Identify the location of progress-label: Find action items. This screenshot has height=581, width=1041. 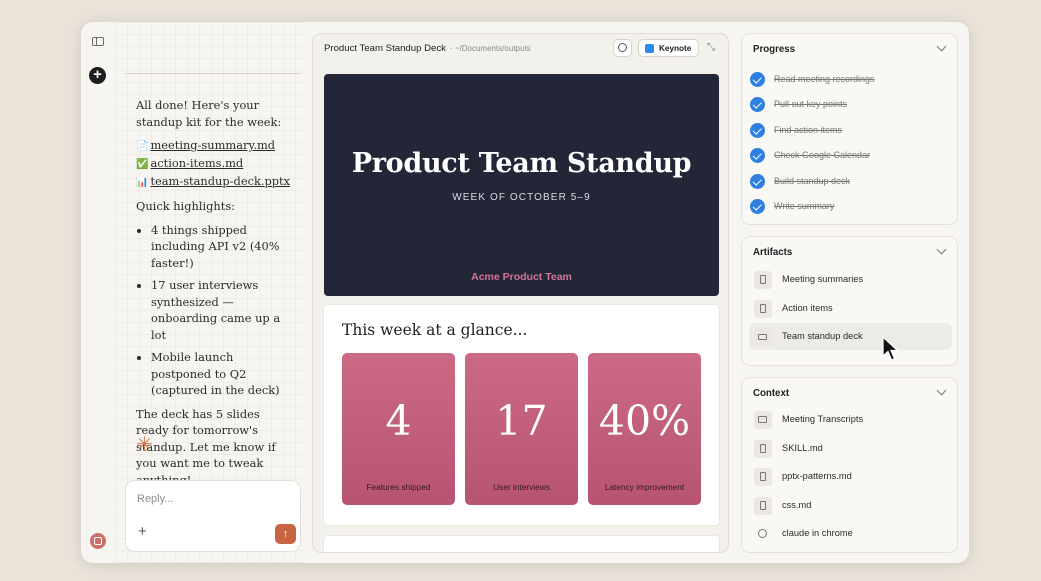
(808, 130).